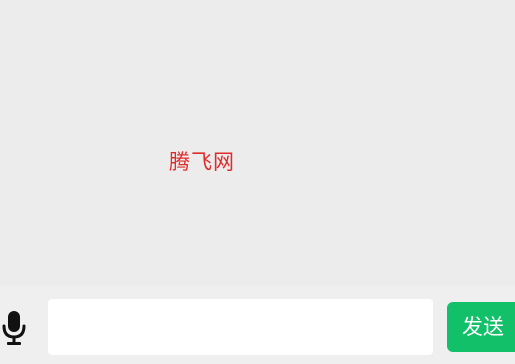  What do you see at coordinates (202, 162) in the screenshot?
I see `watermark-text: 腾飞网` at bounding box center [202, 162].